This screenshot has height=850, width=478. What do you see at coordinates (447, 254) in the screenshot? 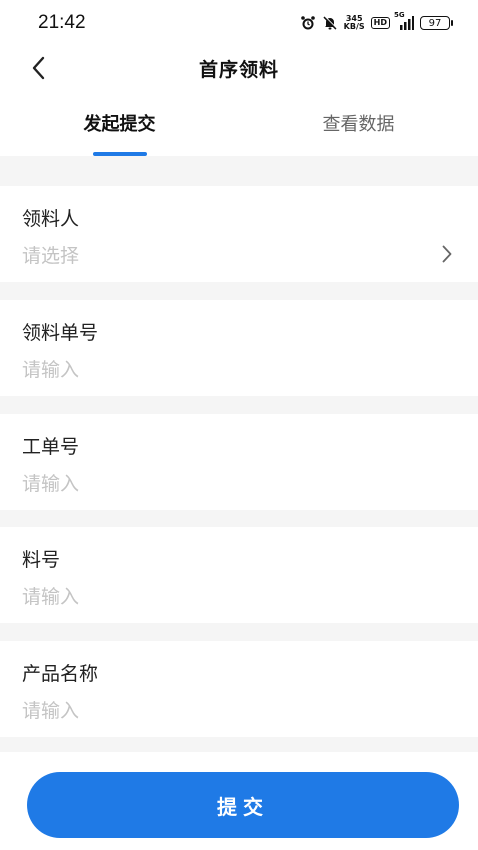
I see `chevron-right-icon` at bounding box center [447, 254].